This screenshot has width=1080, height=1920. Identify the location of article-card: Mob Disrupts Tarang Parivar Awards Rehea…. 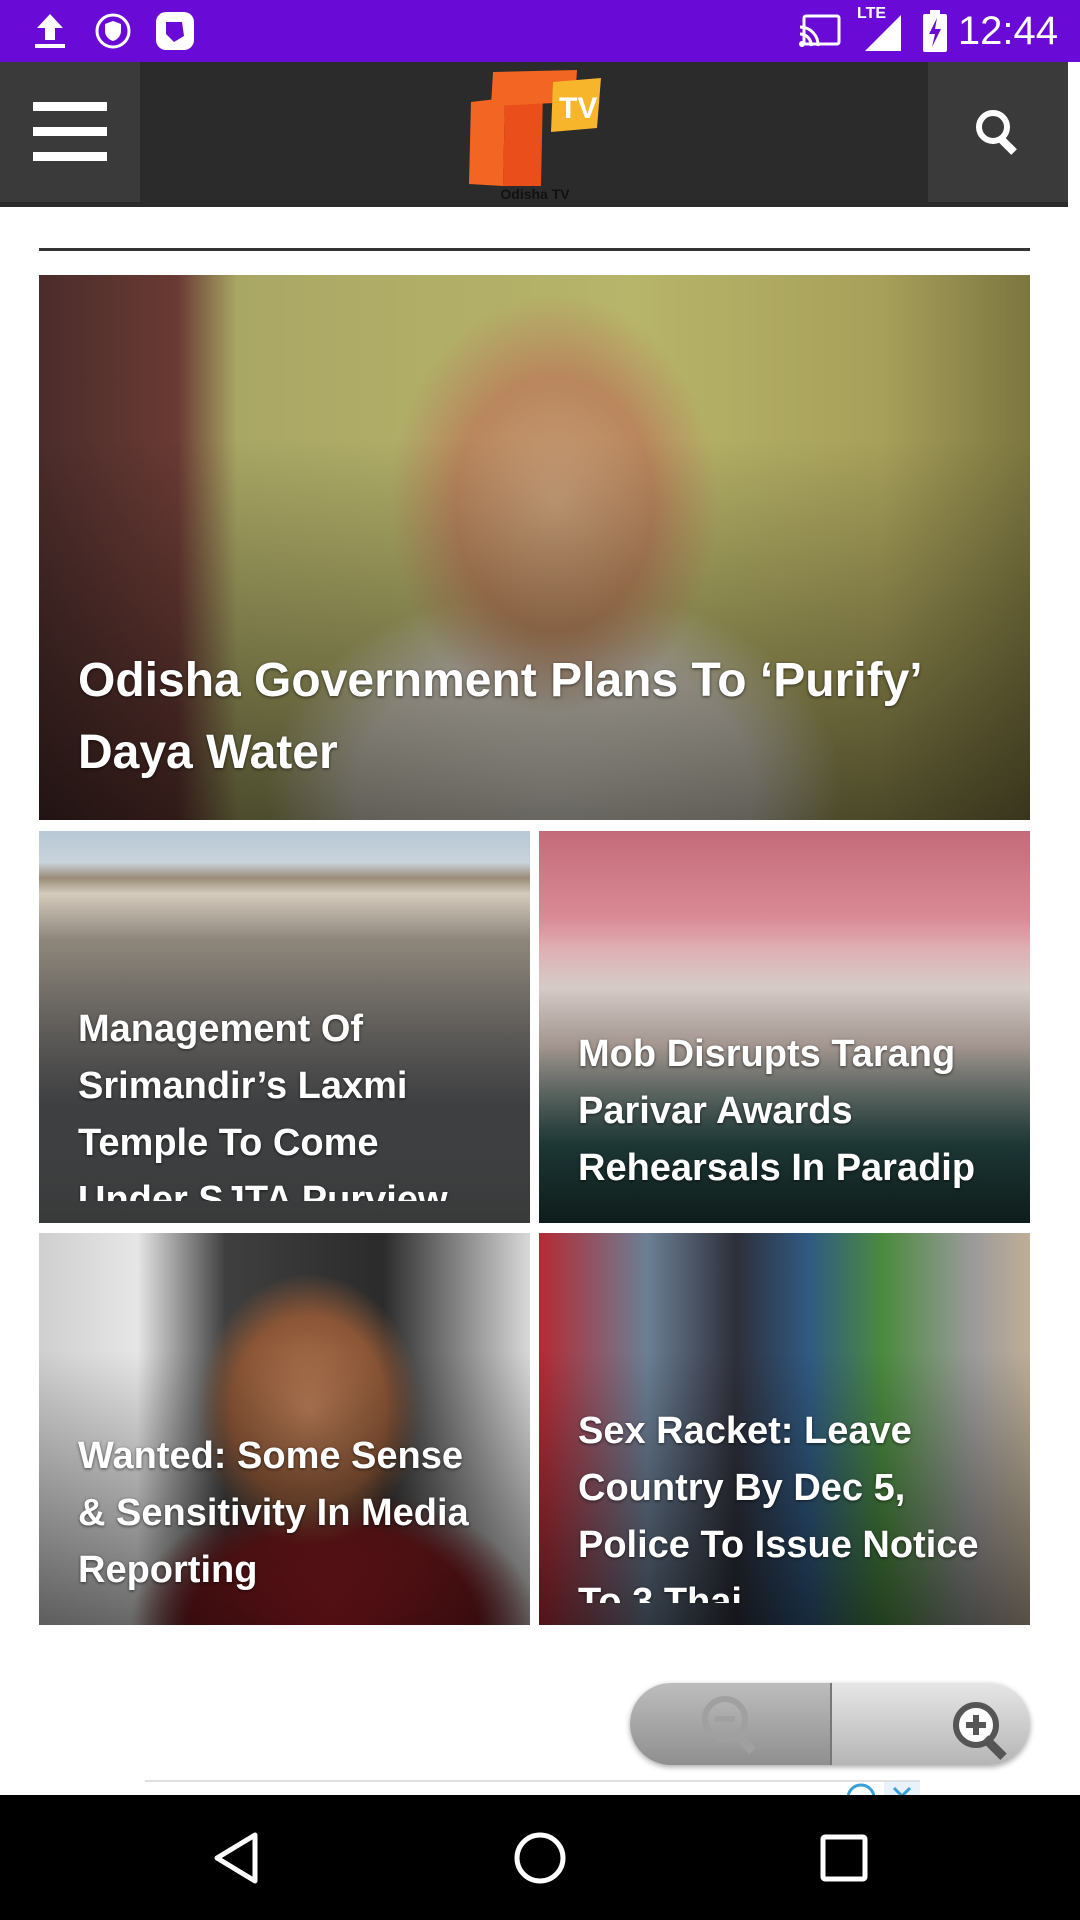
(784, 1027).